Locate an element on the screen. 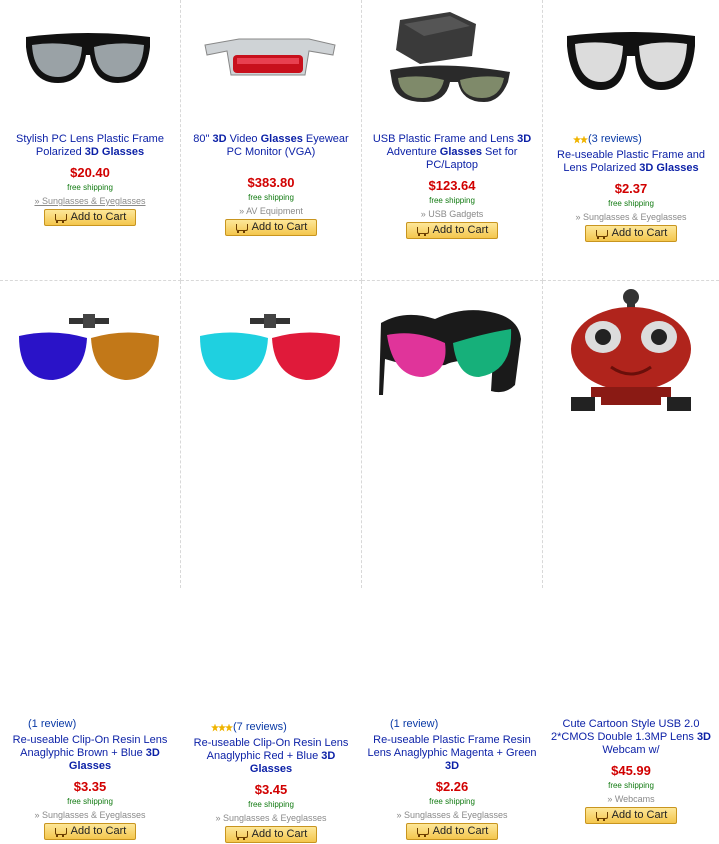 Image resolution: width=719 pixels, height=844 pixels. rating: (3 reviews) is located at coordinates (631, 139).